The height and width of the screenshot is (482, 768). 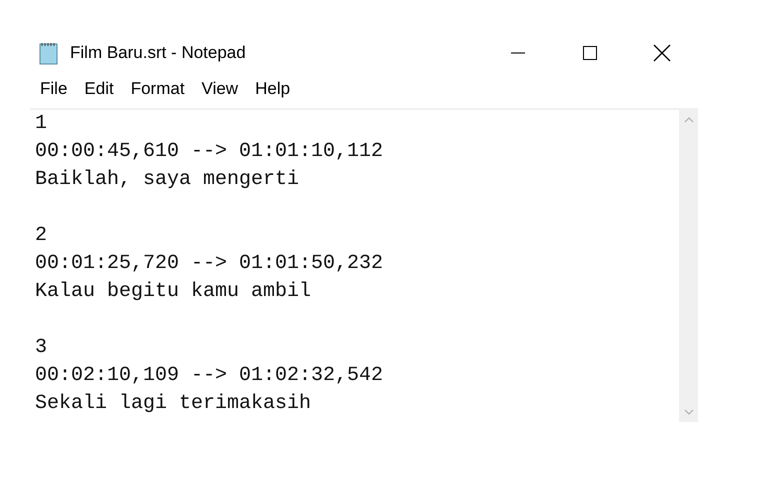 I want to click on menu-item: Edit, so click(x=99, y=89).